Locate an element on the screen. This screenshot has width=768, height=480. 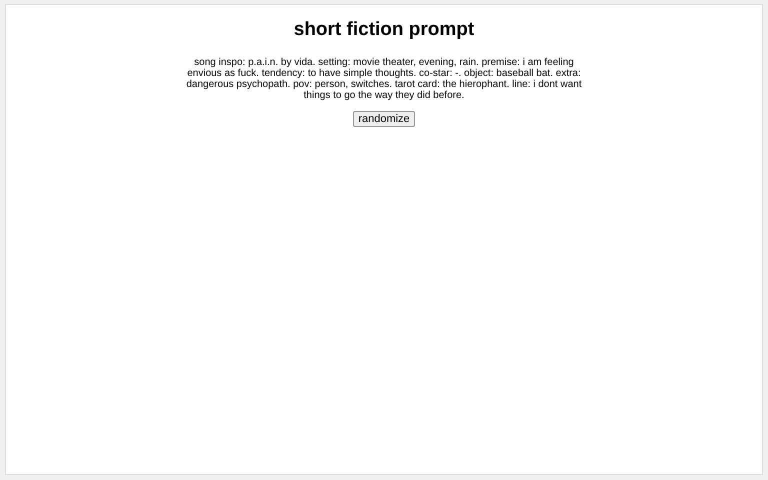
randomize-button: randomize is located at coordinates (384, 119).